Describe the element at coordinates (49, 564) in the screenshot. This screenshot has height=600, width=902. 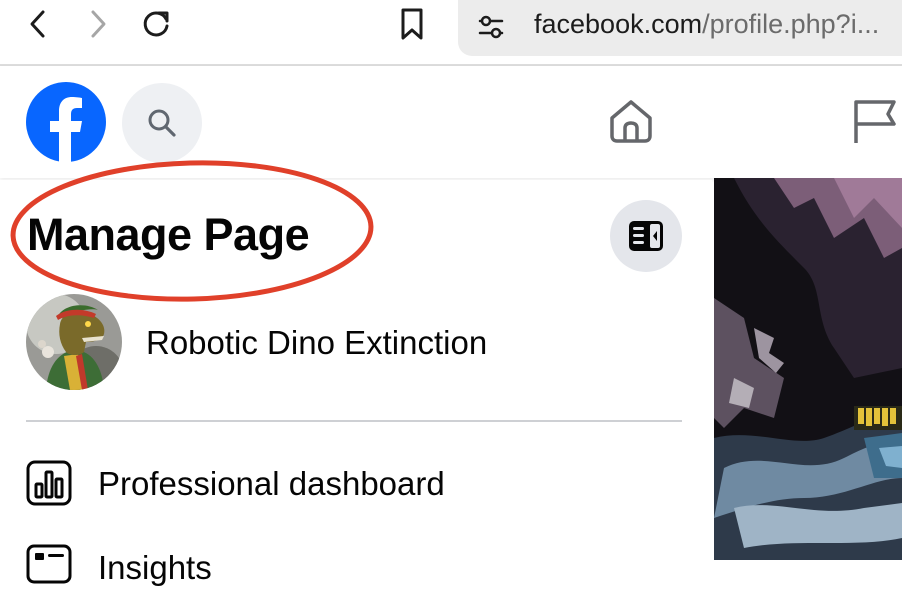
I see `id-card-icon` at that location.